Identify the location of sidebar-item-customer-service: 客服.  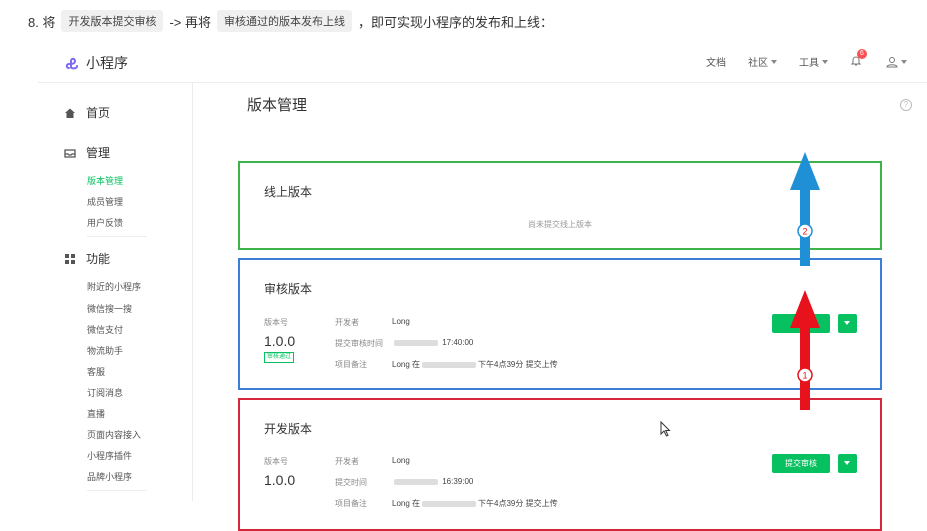
(96, 371).